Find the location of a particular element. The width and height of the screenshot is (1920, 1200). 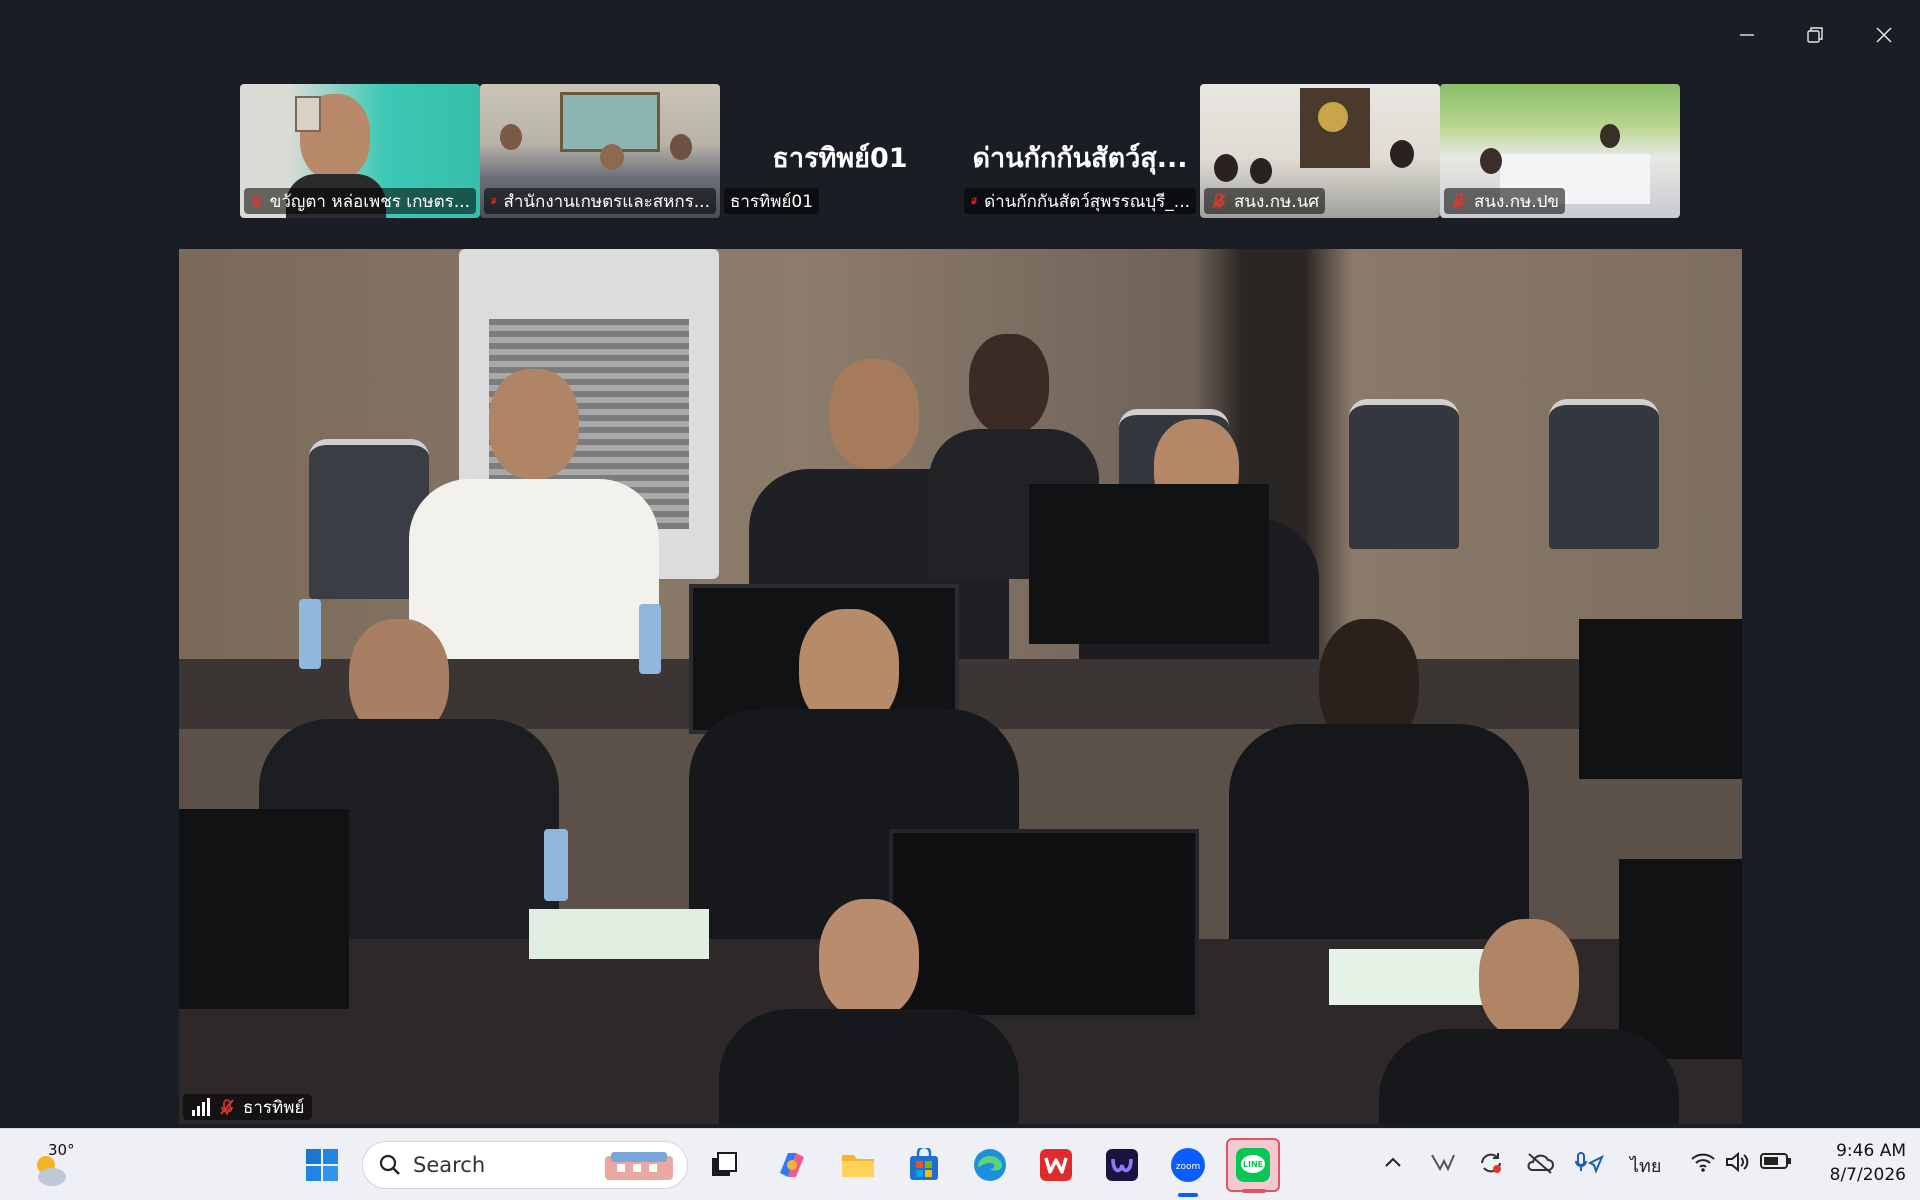

cloud-off-icon is located at coordinates (1540, 1163).